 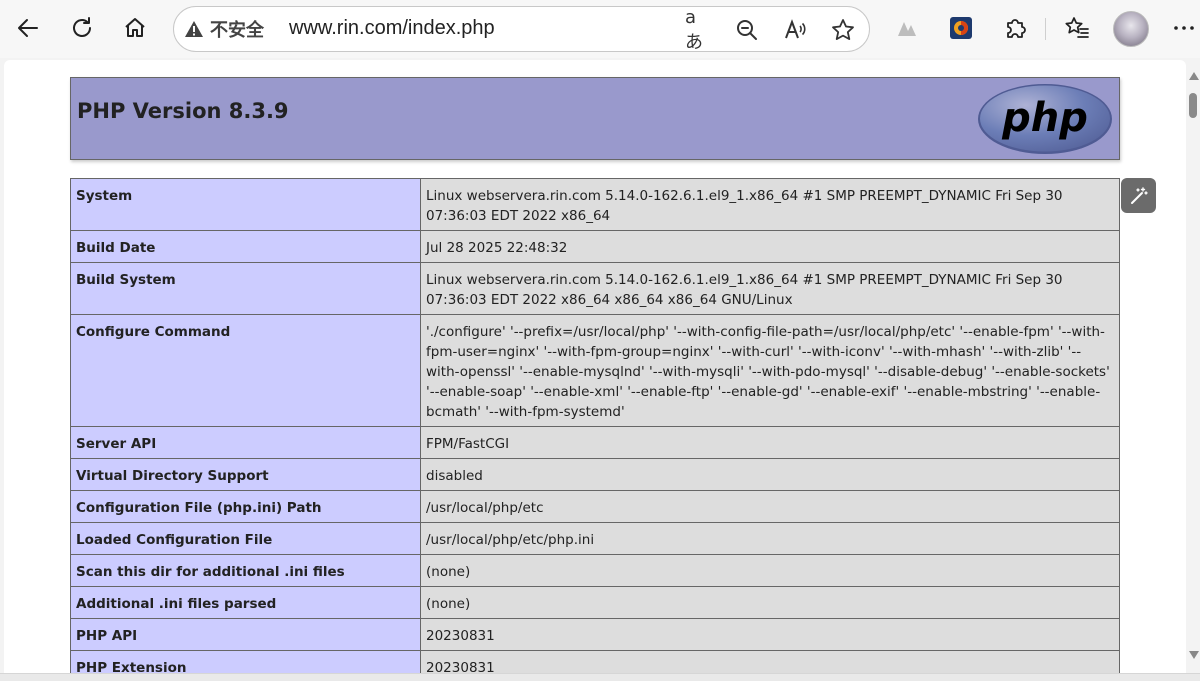 What do you see at coordinates (245, 634) in the screenshot?
I see `row-label: PHP API` at bounding box center [245, 634].